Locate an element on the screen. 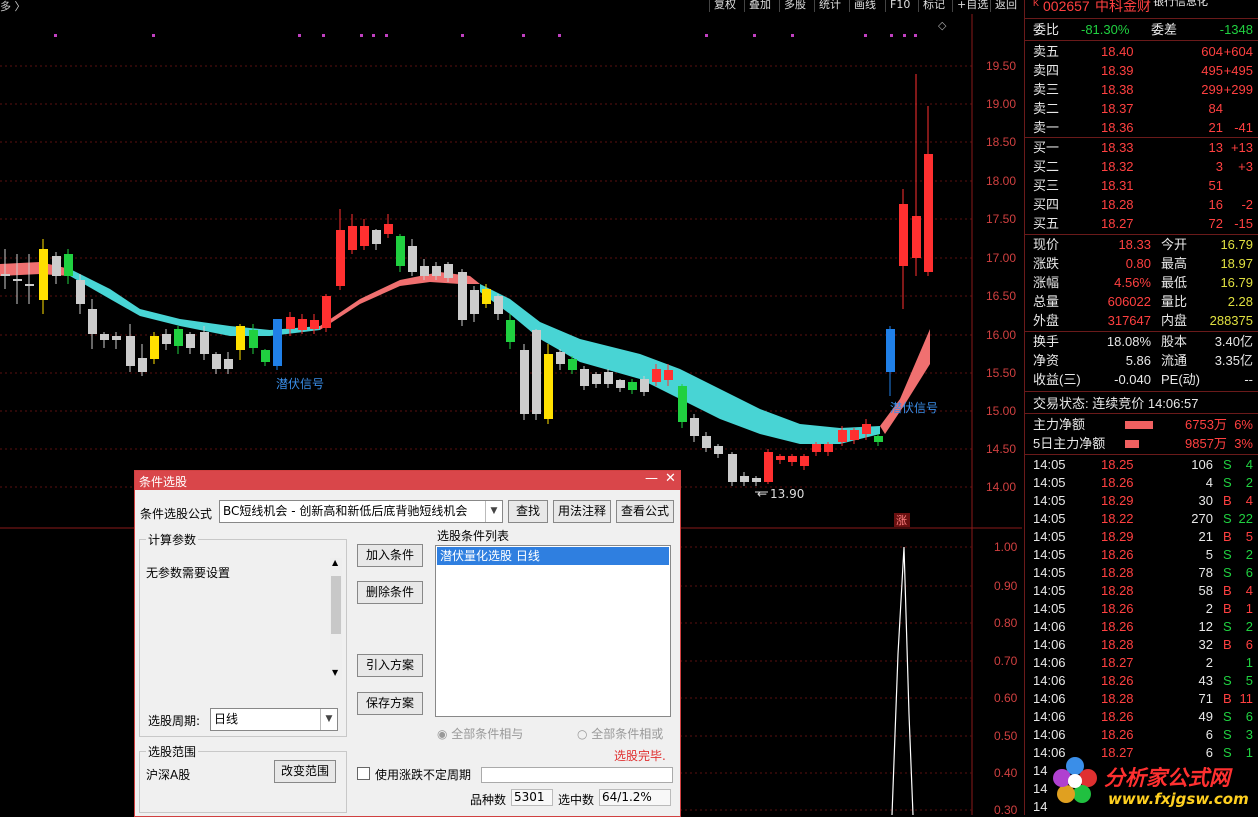  price-tick: 14.50 is located at coordinates (1001, 449).